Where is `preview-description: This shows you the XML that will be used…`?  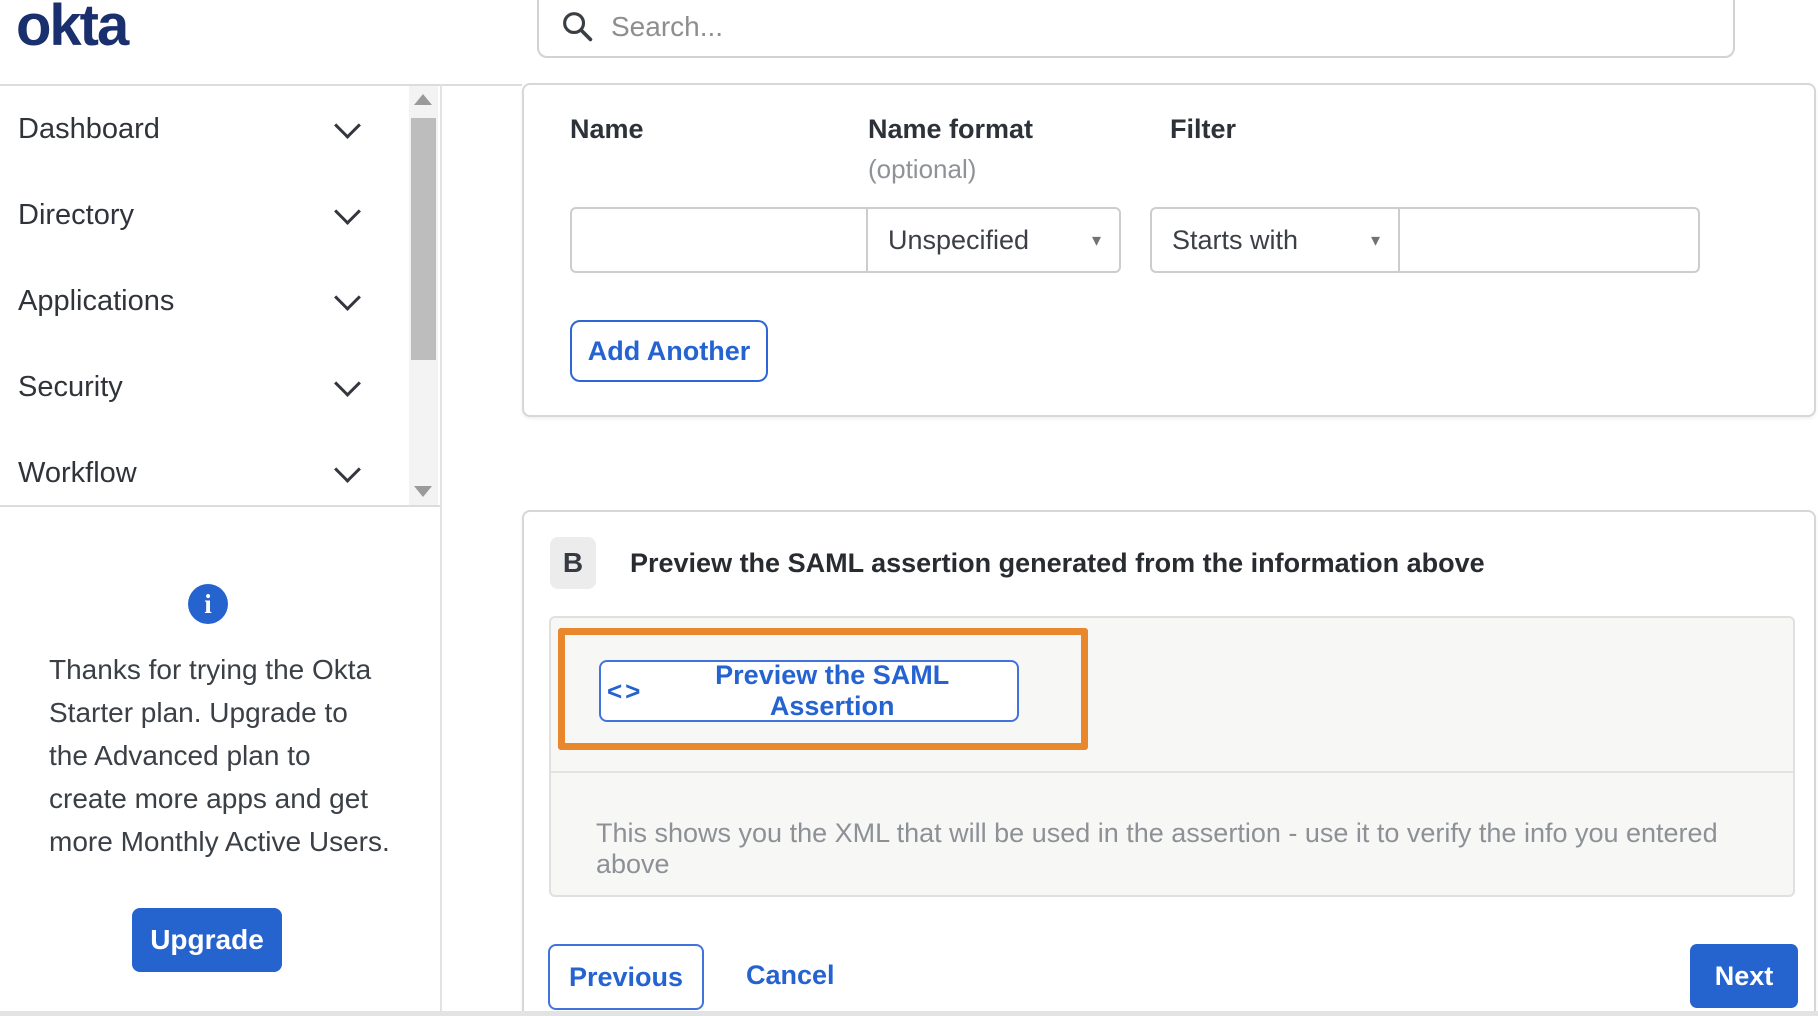
preview-description: This shows you the XML that will be used… is located at coordinates (1157, 848).